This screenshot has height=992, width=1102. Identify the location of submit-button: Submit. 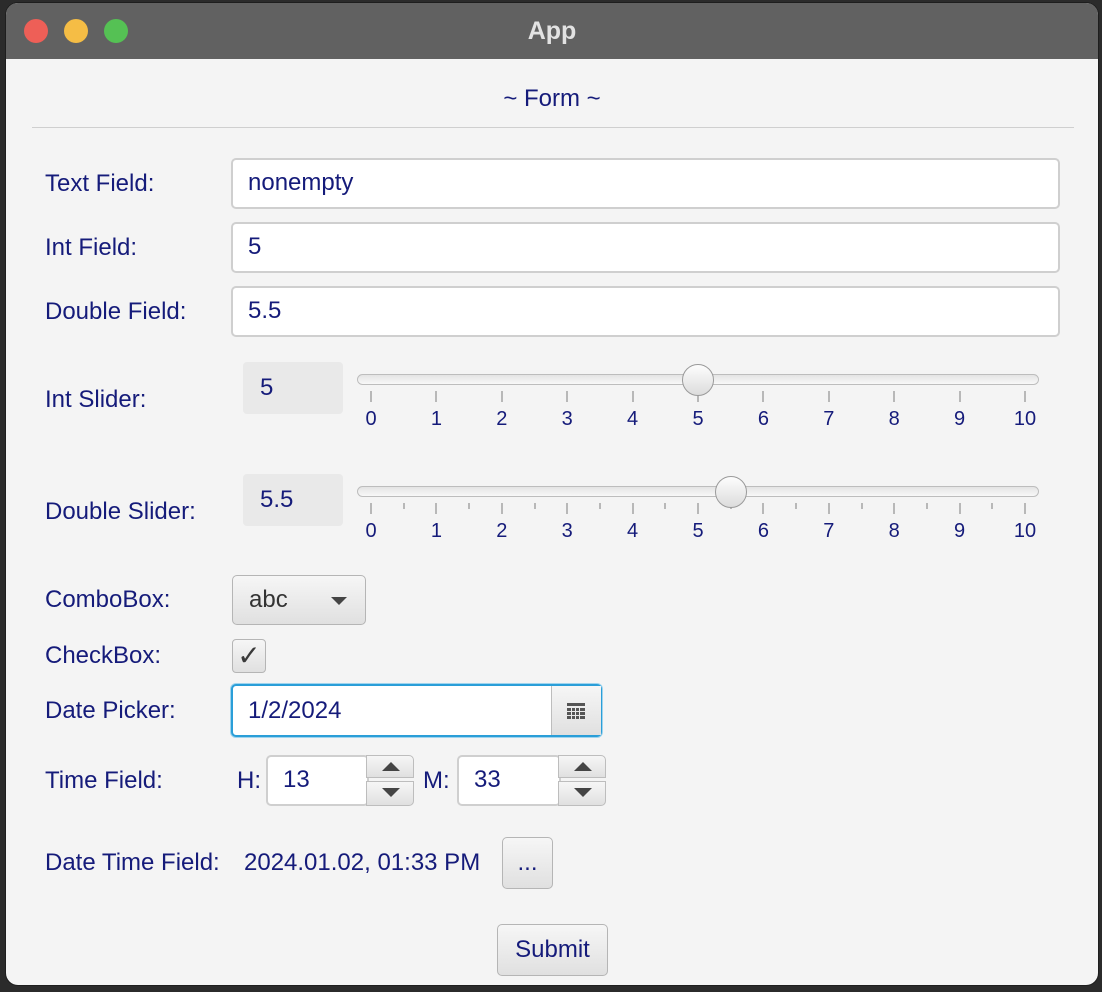
(552, 950).